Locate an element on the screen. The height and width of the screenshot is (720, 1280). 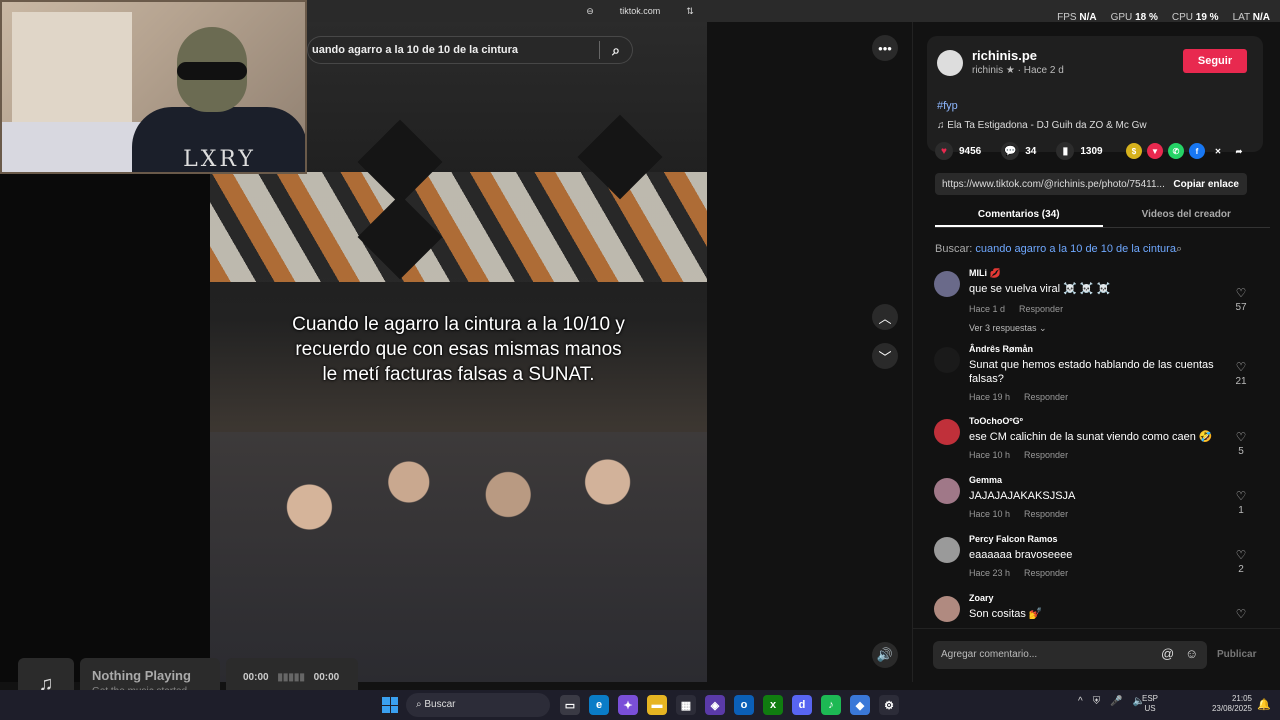
microphone-icon: 🎤 is located at coordinates (1116, 701).